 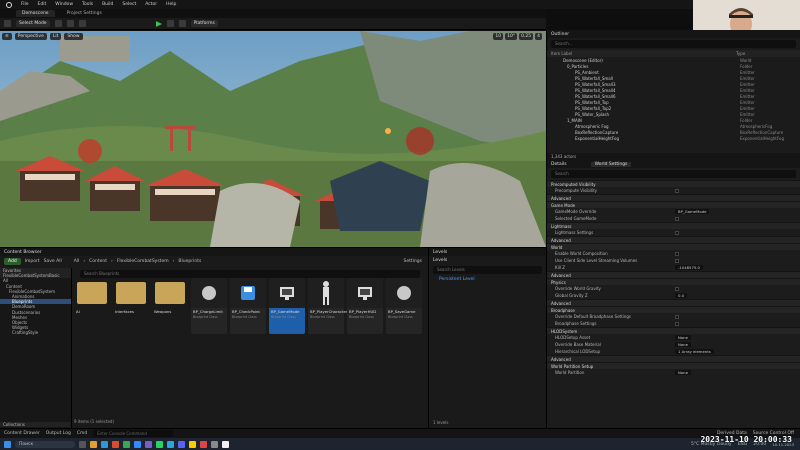 What do you see at coordinates (192, 444) in the screenshot?
I see `app-yellow-icon` at bounding box center [192, 444].